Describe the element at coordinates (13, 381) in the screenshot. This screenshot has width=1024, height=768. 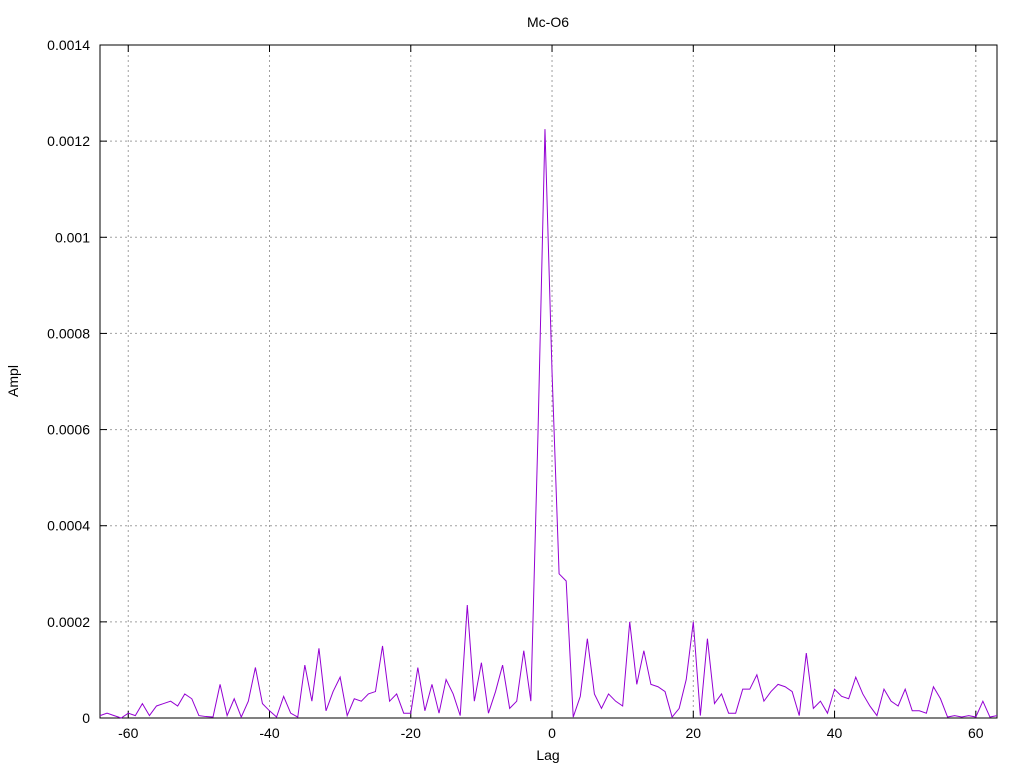
I see `y-axis-label: Ampl` at that location.